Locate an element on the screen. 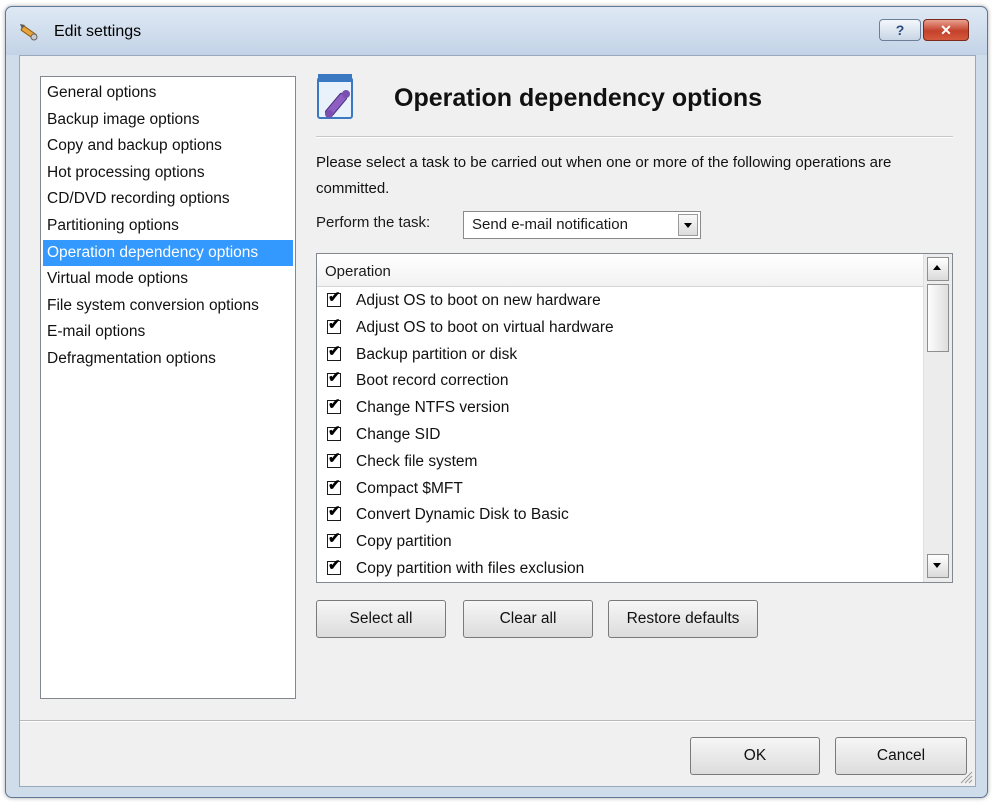 The height and width of the screenshot is (804, 993). nav-item-backup-image-options: Backup image options is located at coordinates (168, 120).